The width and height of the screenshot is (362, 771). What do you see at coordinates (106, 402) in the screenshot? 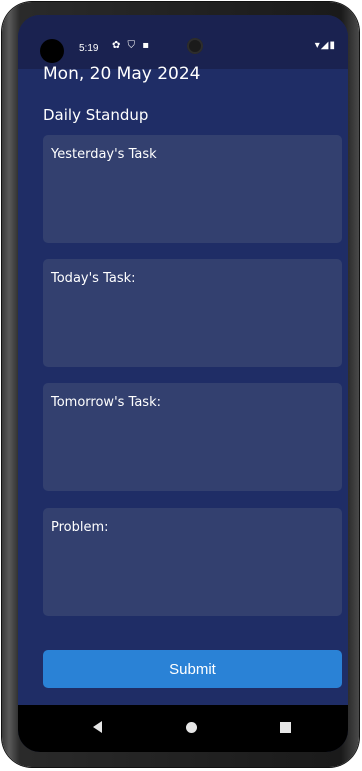
I see `field-label: Tomorrow's Task:` at bounding box center [106, 402].